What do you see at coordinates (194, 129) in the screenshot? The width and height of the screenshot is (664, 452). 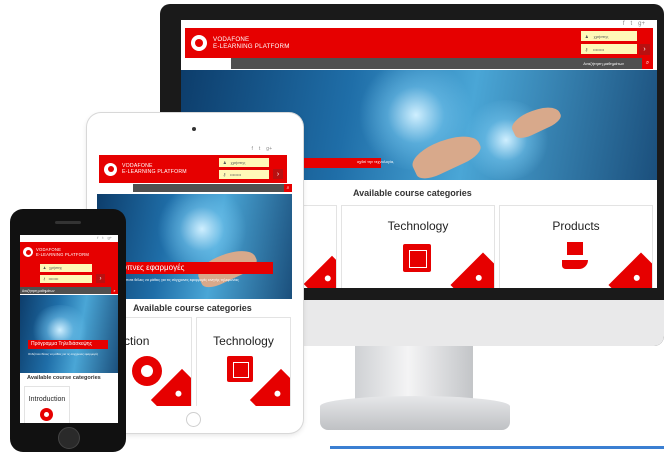 I see `tablet-camera` at bounding box center [194, 129].